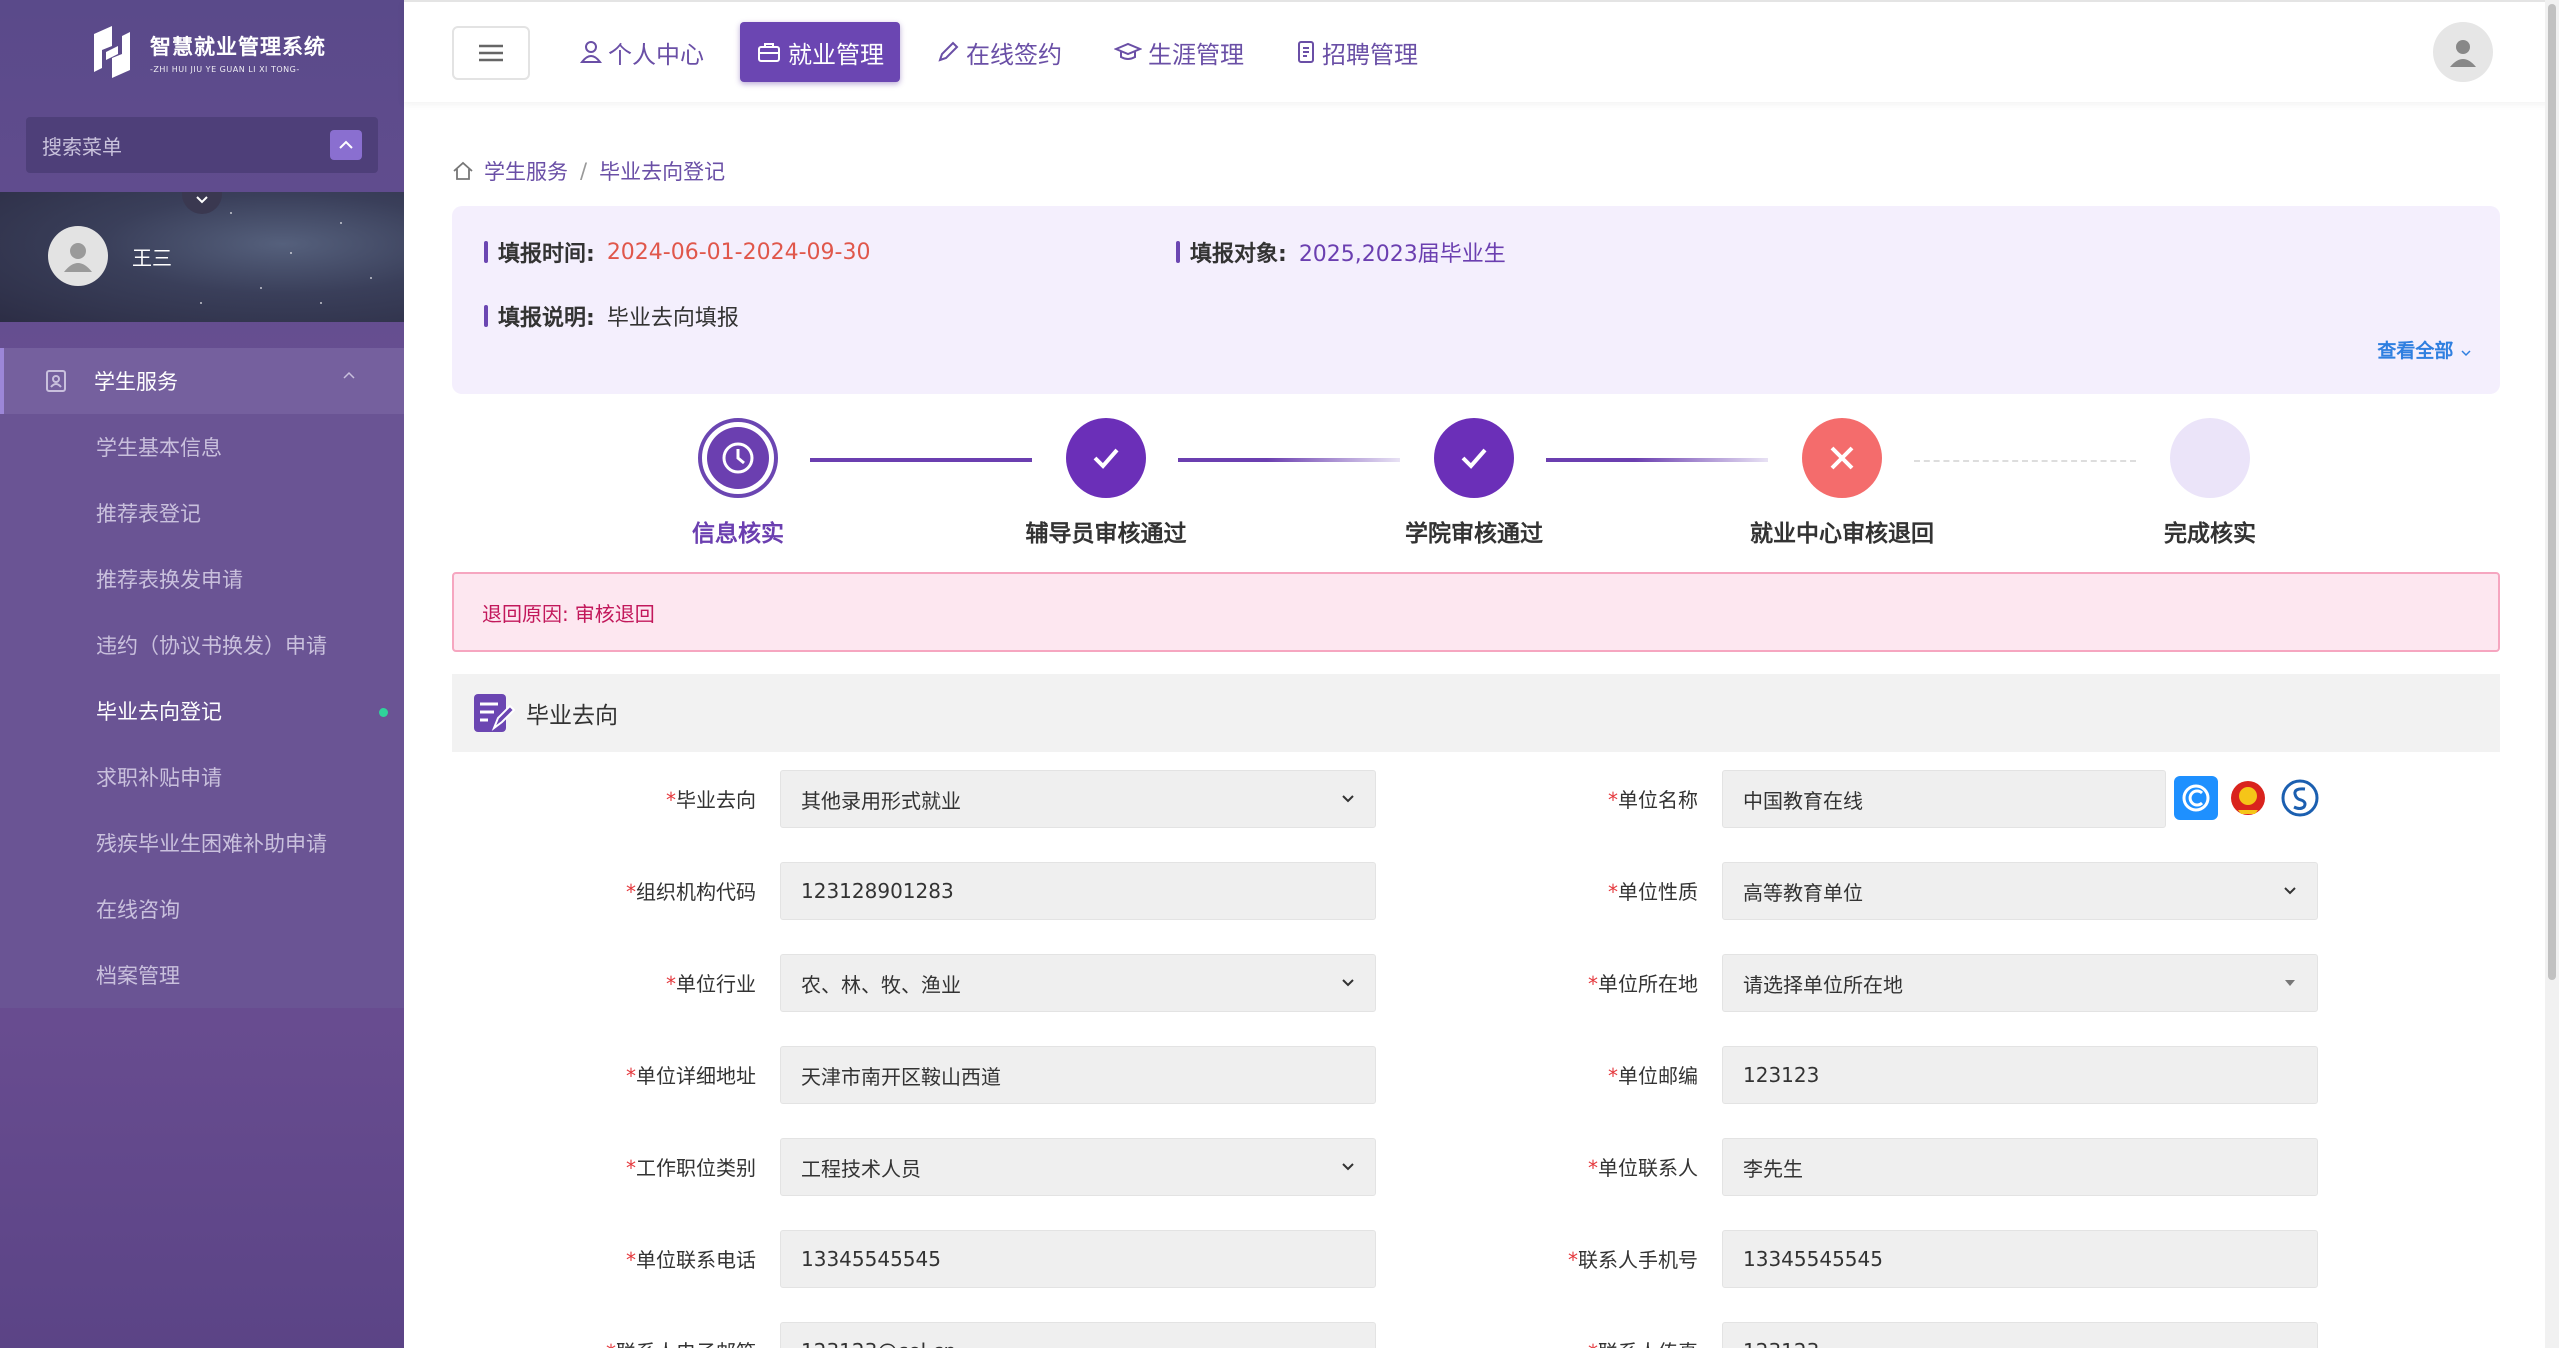 This screenshot has width=2559, height=1348. What do you see at coordinates (56, 381) in the screenshot?
I see `id-card-icon` at bounding box center [56, 381].